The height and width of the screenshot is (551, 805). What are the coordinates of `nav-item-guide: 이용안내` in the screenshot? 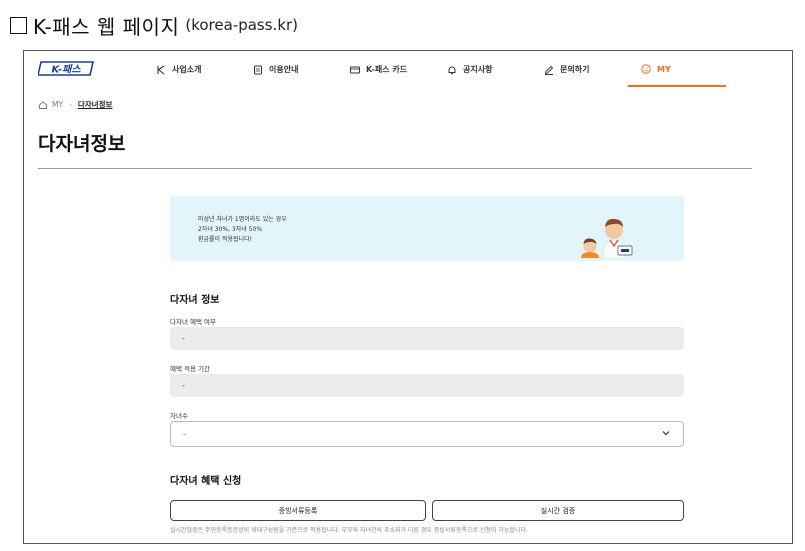 It's located at (275, 69).